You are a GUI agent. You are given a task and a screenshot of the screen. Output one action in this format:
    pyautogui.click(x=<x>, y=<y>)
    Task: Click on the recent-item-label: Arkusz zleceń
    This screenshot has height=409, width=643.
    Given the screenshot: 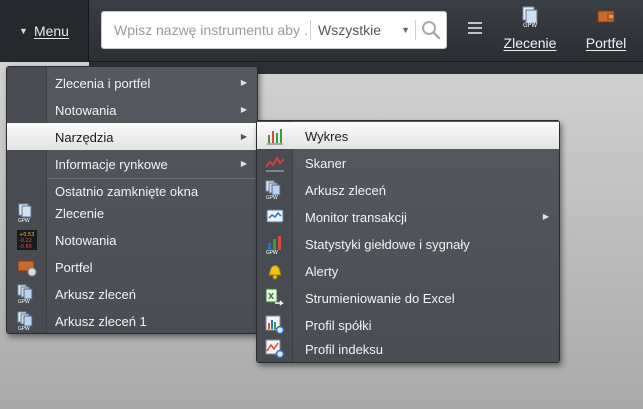 What is the action you would take?
    pyautogui.click(x=95, y=294)
    